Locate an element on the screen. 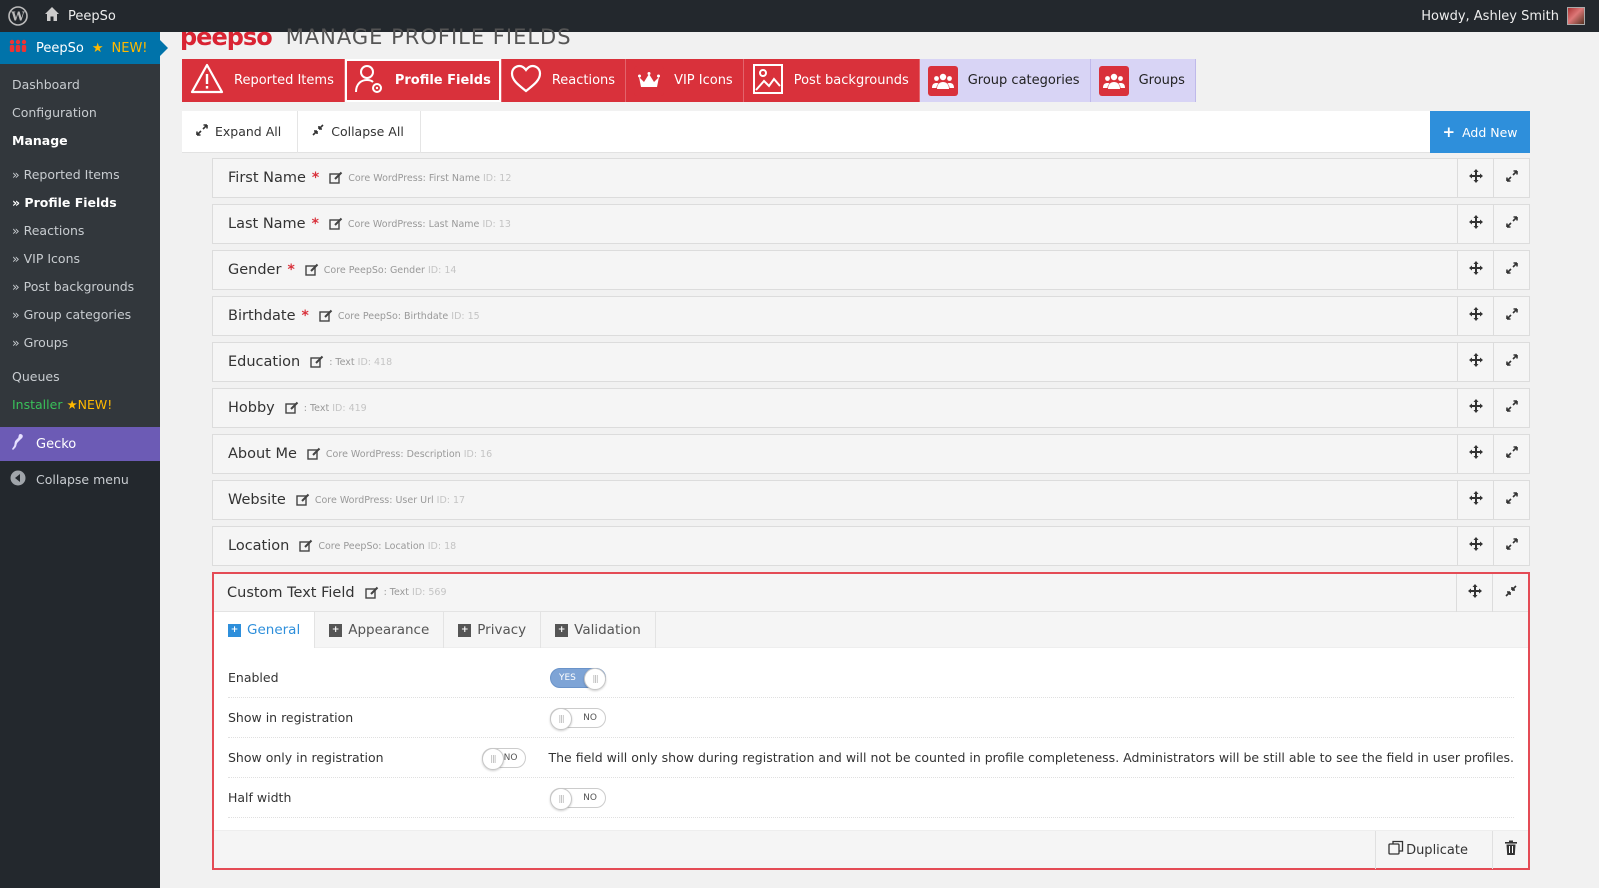  subtab-appearance: + Appearance is located at coordinates (380, 630).